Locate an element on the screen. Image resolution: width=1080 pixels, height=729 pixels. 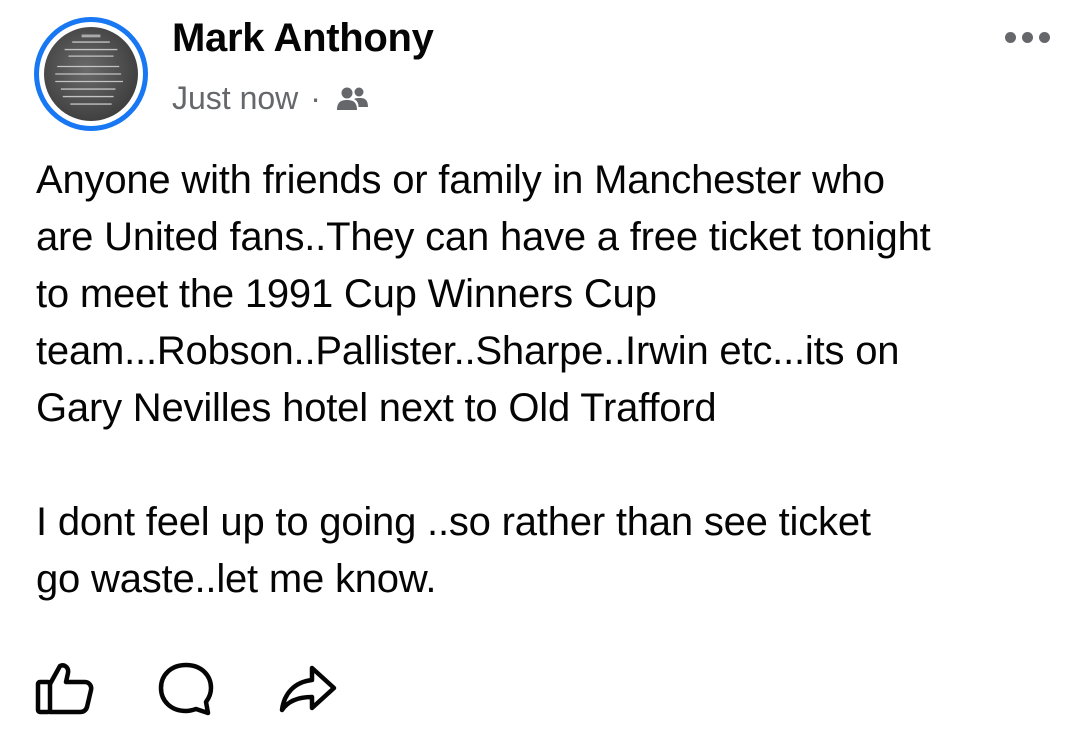
friends-icon is located at coordinates (352, 99).